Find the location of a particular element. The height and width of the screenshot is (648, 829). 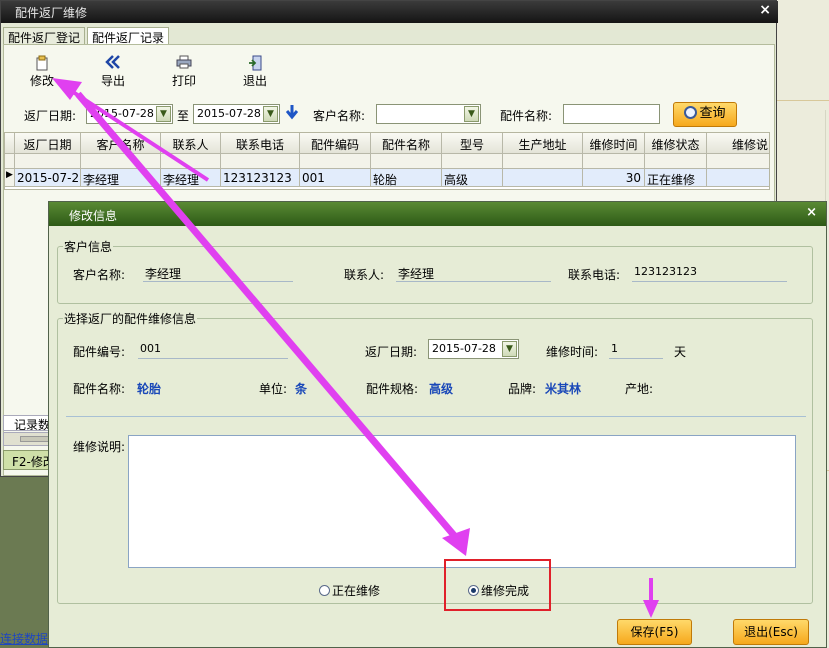

record-count-label: 记录数 is located at coordinates (28, 423).